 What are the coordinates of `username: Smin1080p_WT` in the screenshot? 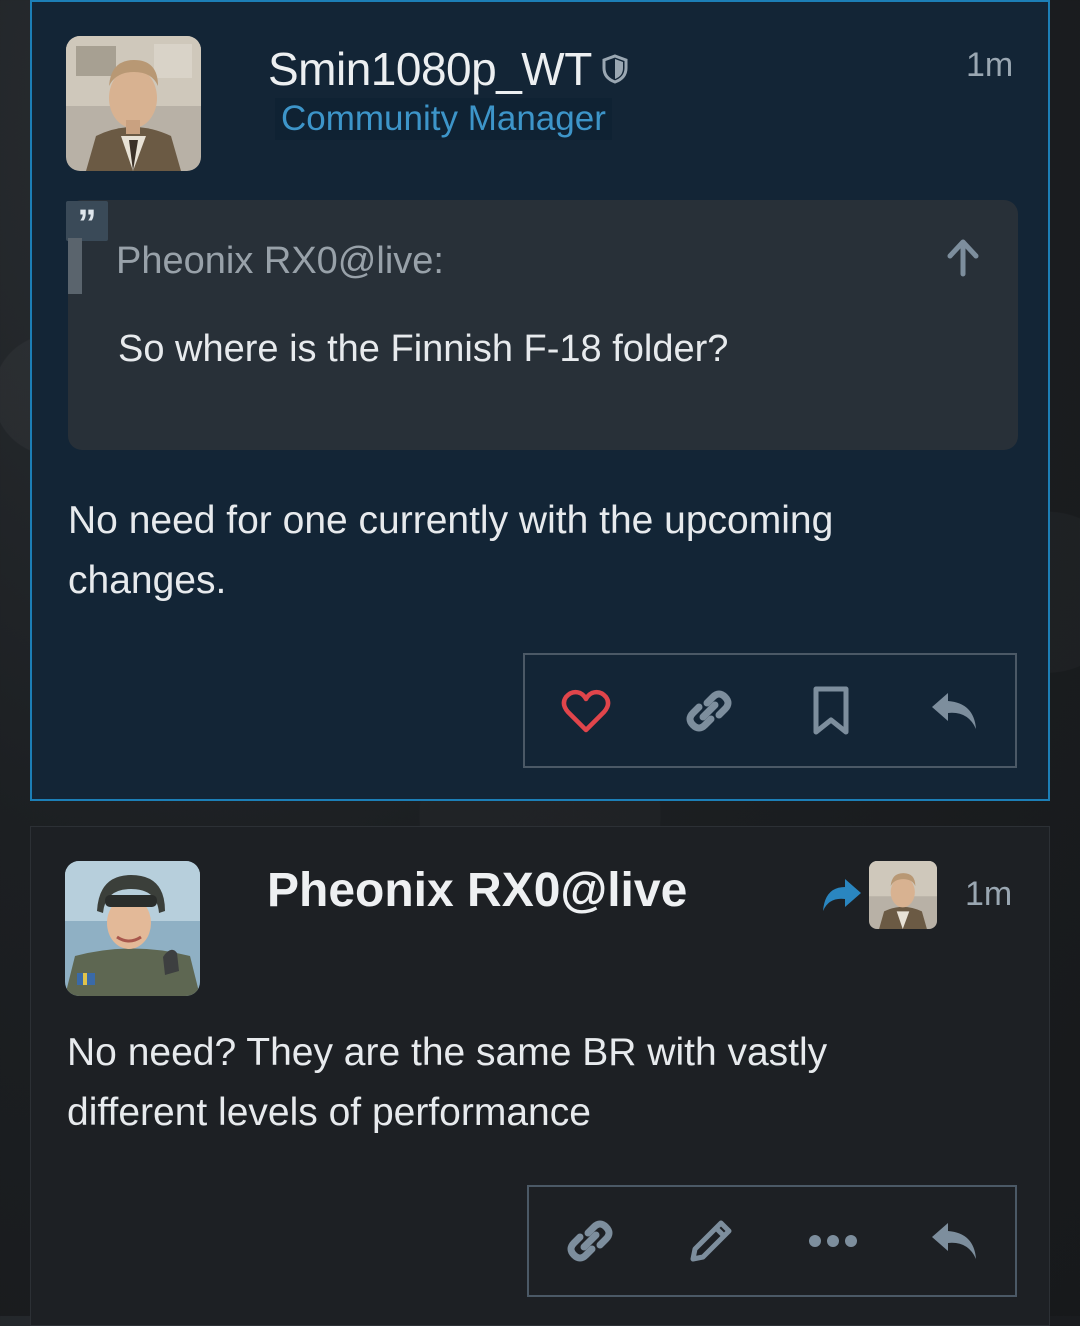 It's located at (448, 69).